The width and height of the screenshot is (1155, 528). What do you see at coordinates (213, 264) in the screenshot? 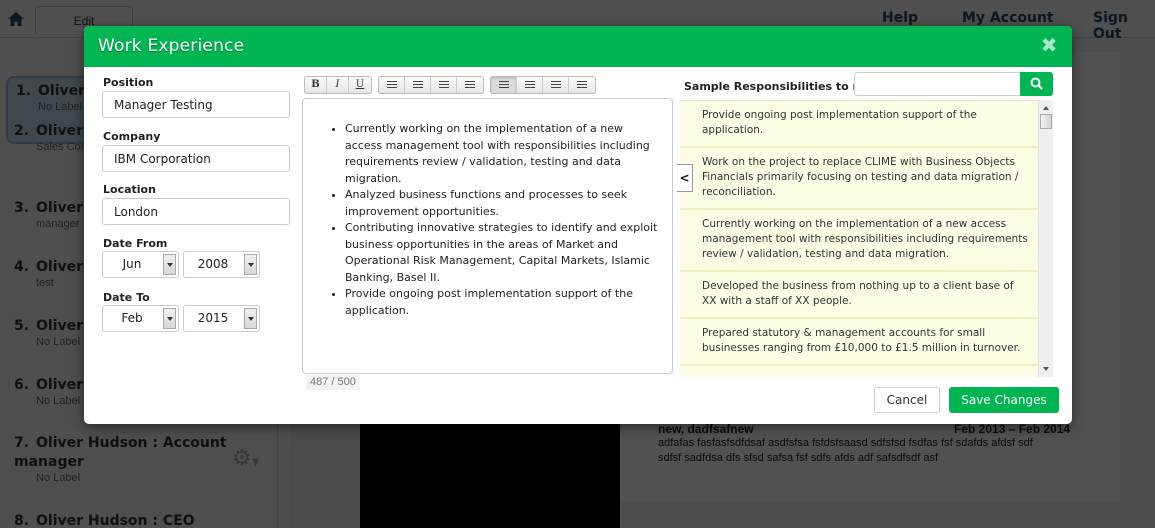
I see `selected-value: 2008` at bounding box center [213, 264].